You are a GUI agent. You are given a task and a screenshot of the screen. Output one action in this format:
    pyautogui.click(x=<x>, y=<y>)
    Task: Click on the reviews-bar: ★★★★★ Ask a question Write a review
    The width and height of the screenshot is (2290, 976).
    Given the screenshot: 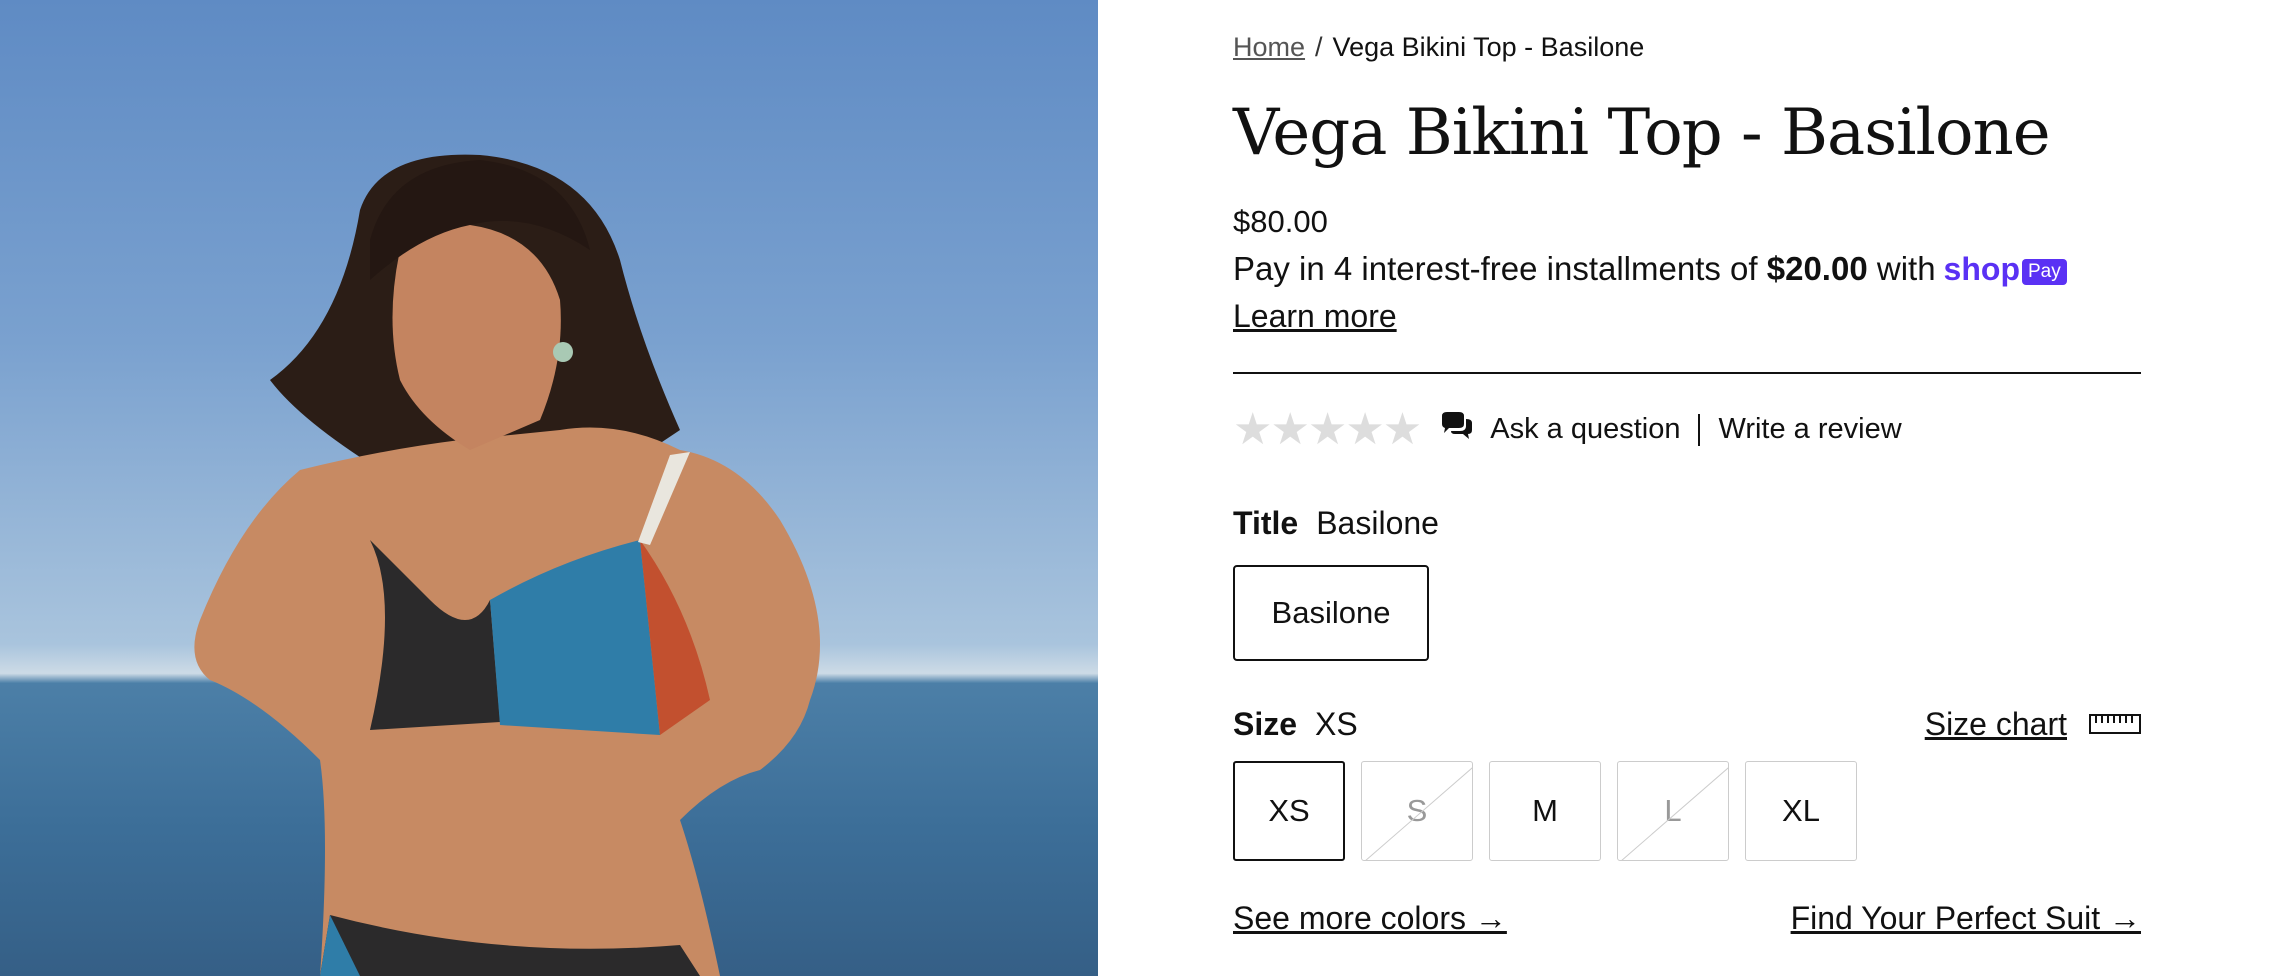 What is the action you would take?
    pyautogui.click(x=1567, y=429)
    